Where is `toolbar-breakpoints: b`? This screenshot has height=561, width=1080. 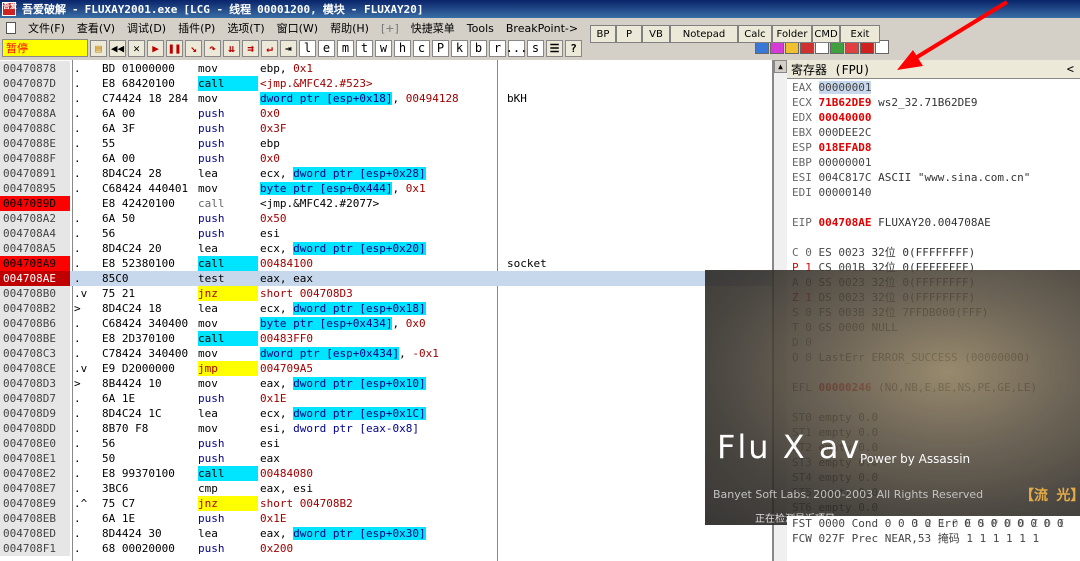
toolbar-breakpoints: b is located at coordinates (478, 48).